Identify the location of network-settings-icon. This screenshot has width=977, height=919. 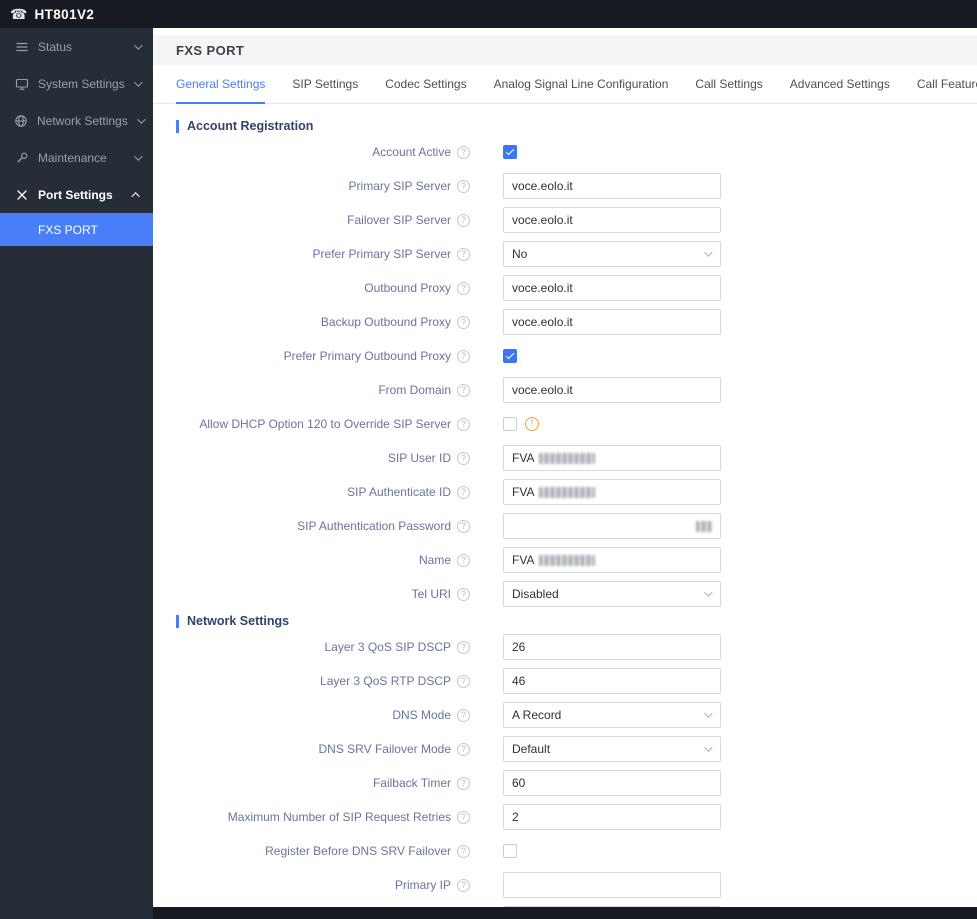
(21, 121).